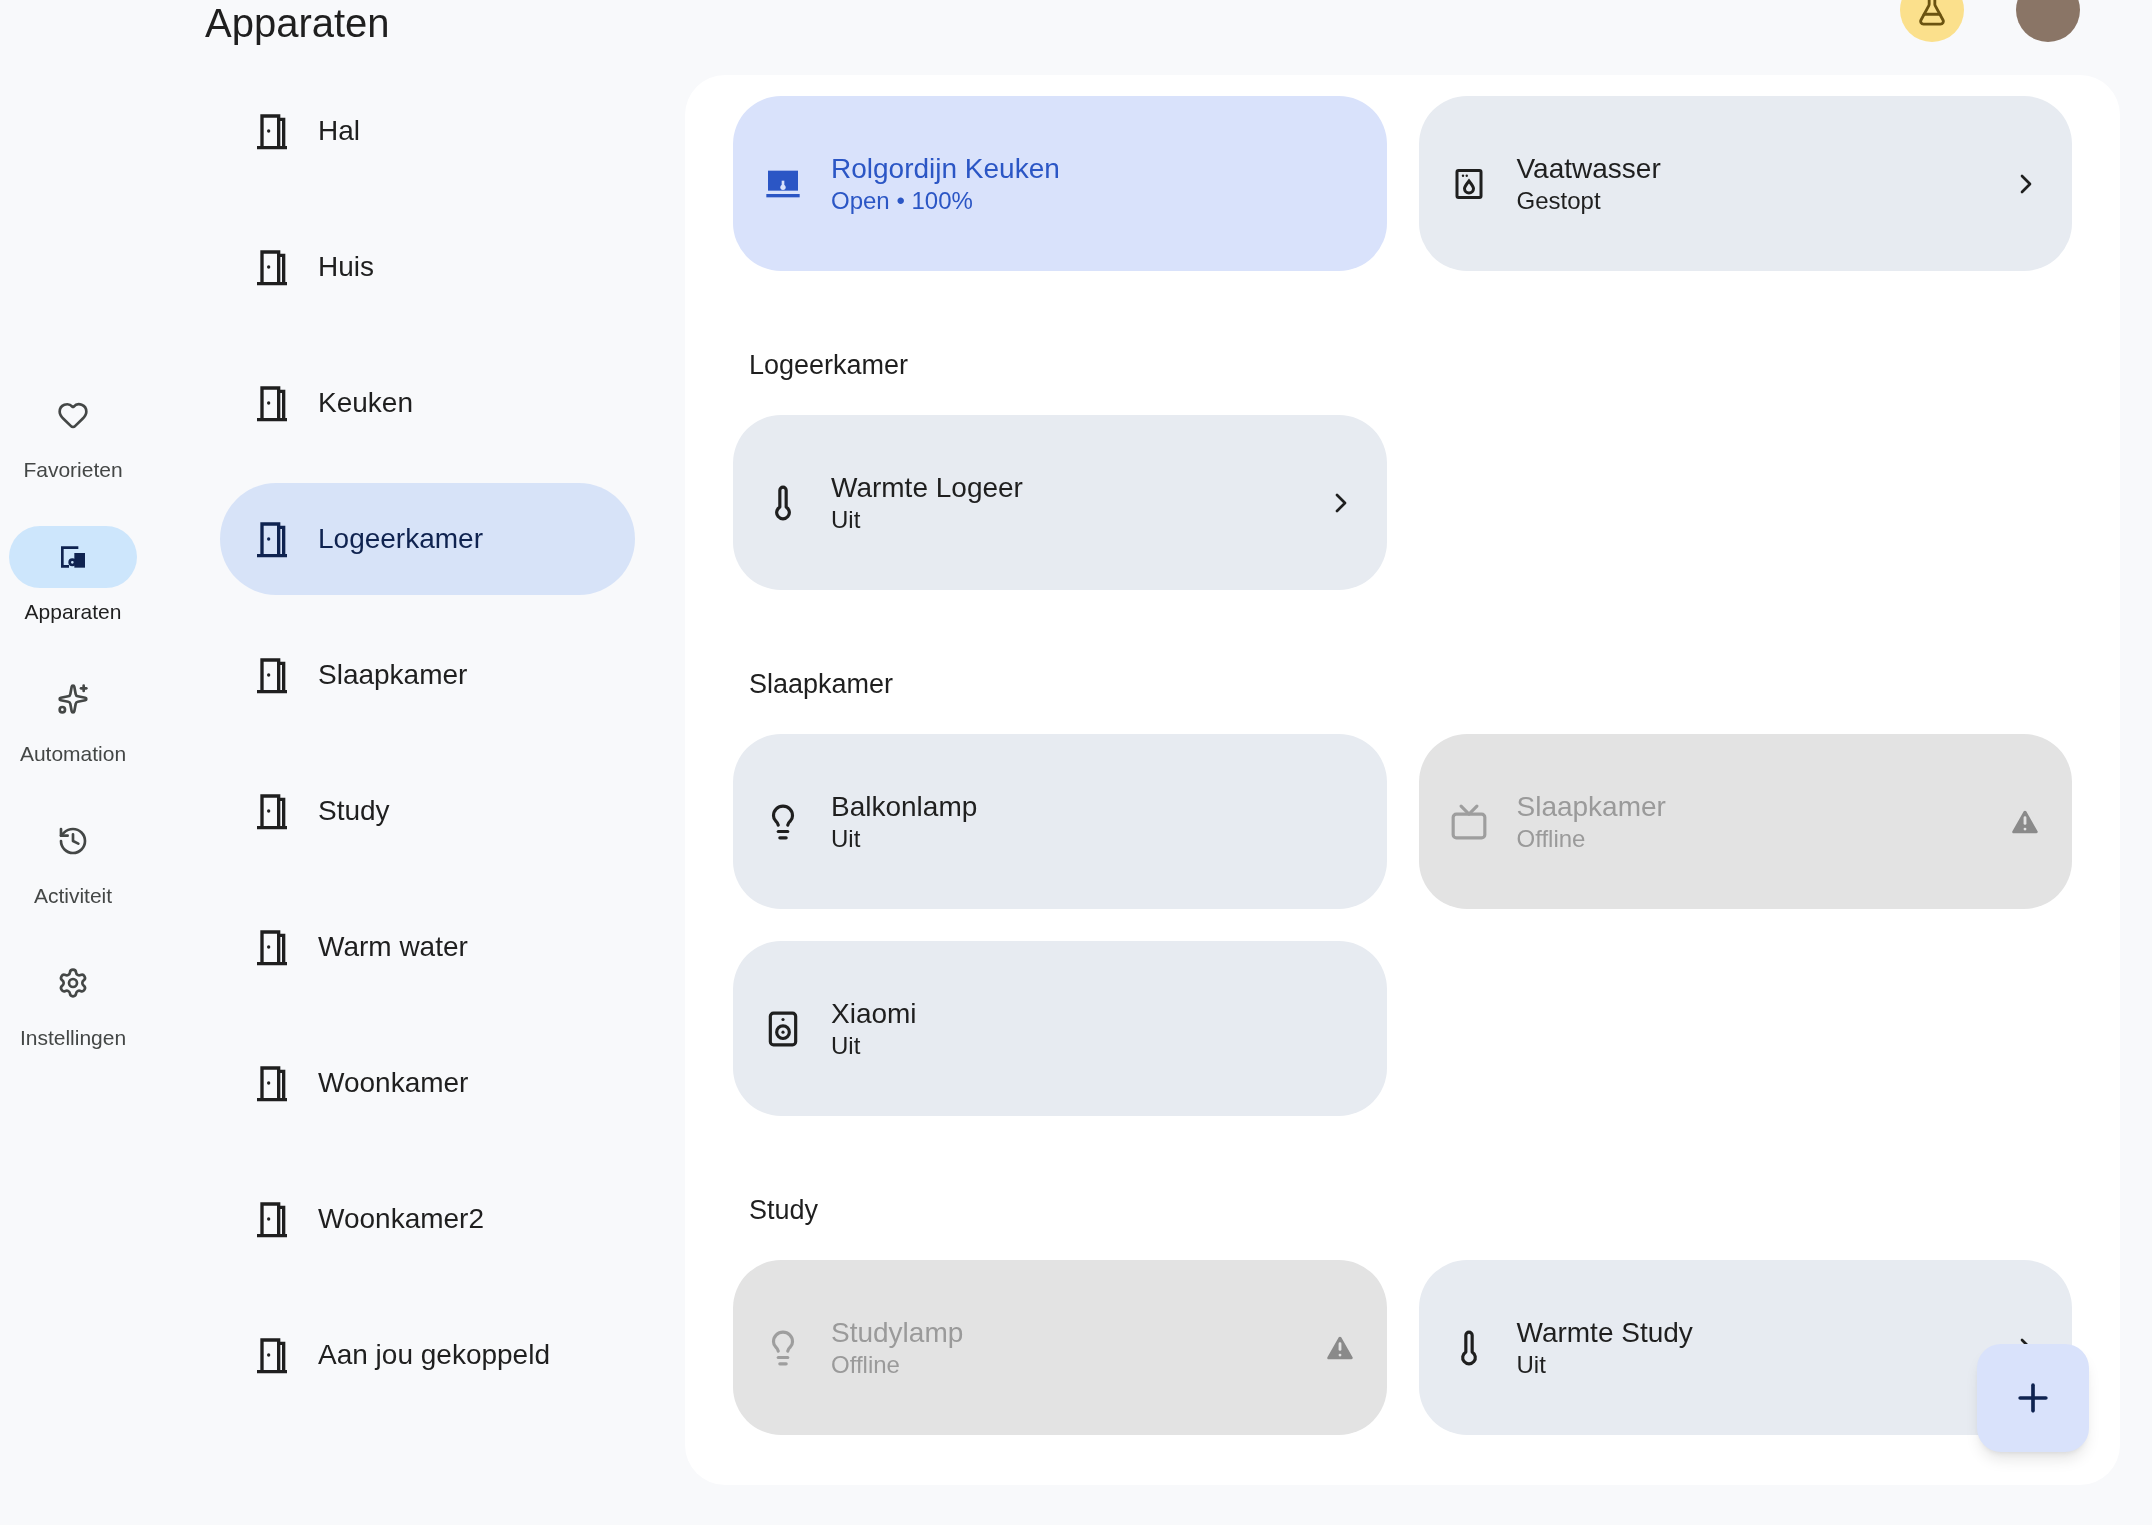 The width and height of the screenshot is (2152, 1525). I want to click on room-item: Slaapkamer, so click(427, 675).